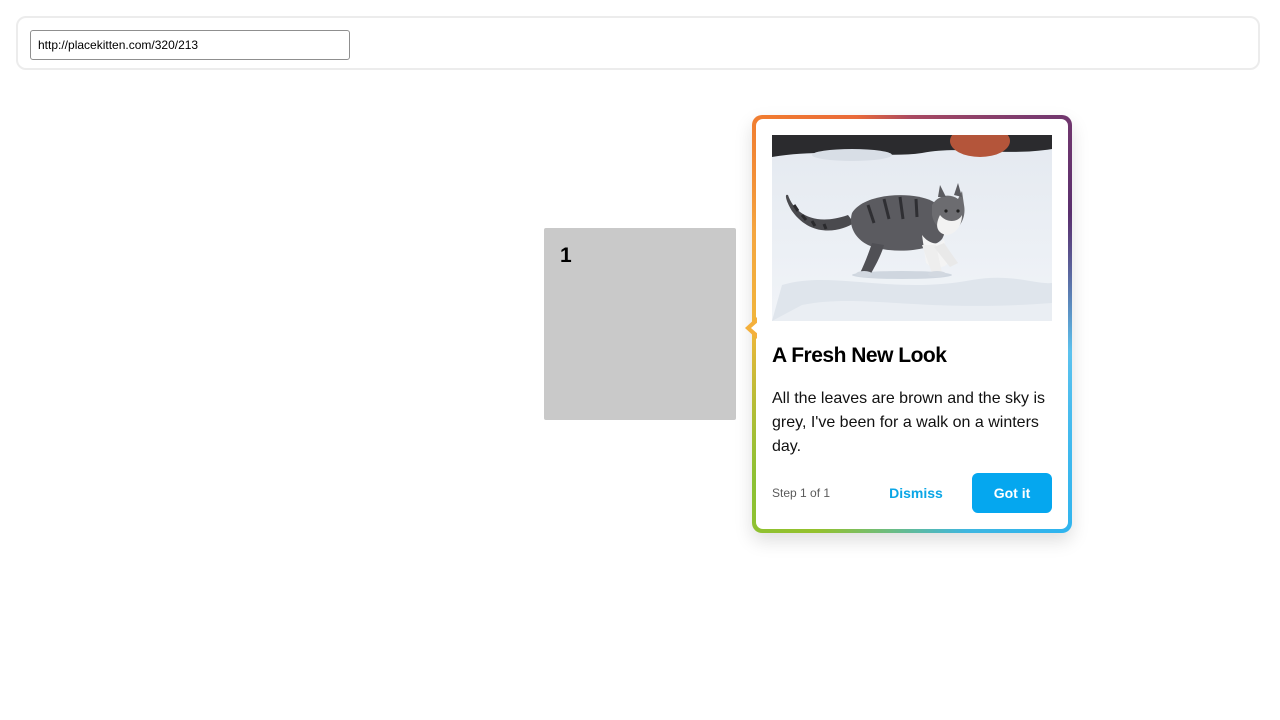 The width and height of the screenshot is (1280, 720). Describe the element at coordinates (1012, 493) in the screenshot. I see `got-it-button: Got it` at that location.